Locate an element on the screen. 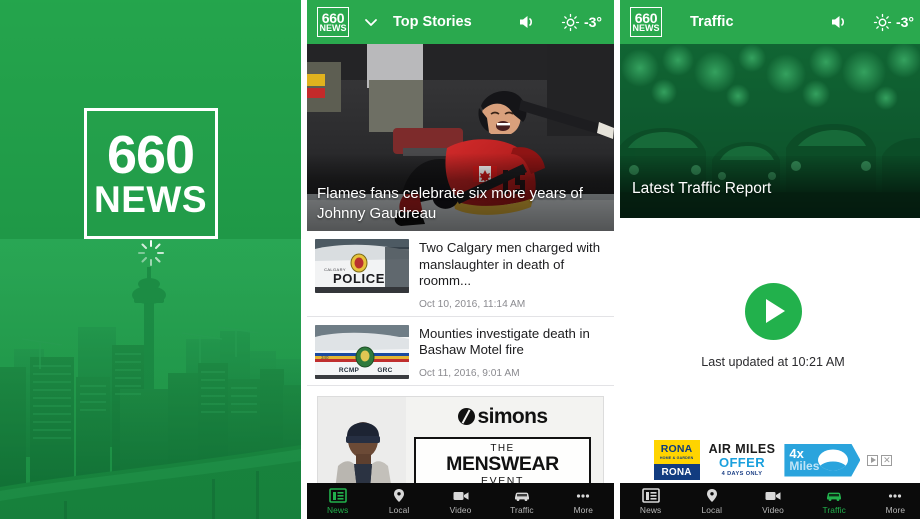 Image resolution: width=920 pixels, height=519 pixels. news-header: 660 NEWS Top Stories -3° is located at coordinates (460, 22).